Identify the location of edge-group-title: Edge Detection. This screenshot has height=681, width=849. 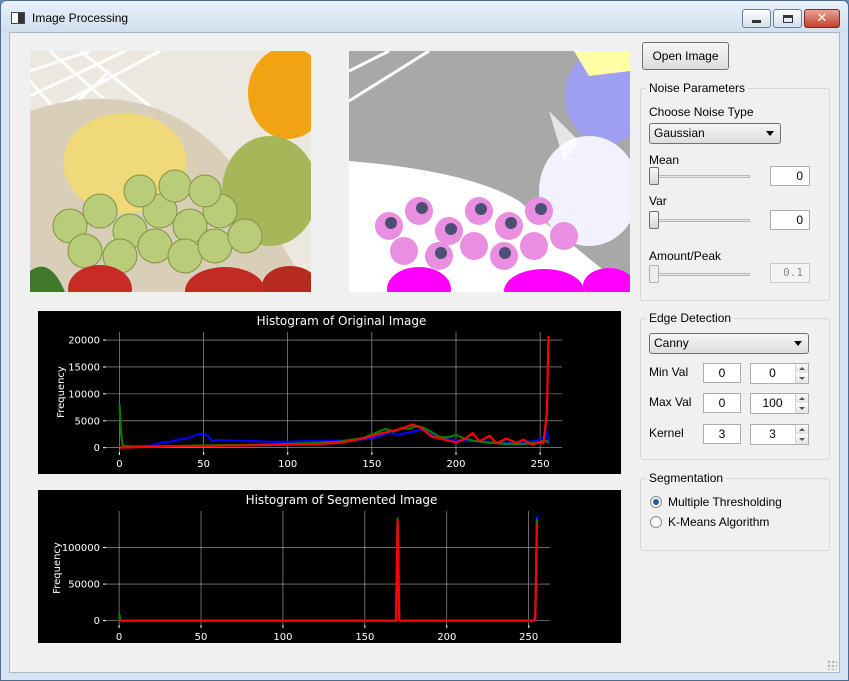
(690, 318).